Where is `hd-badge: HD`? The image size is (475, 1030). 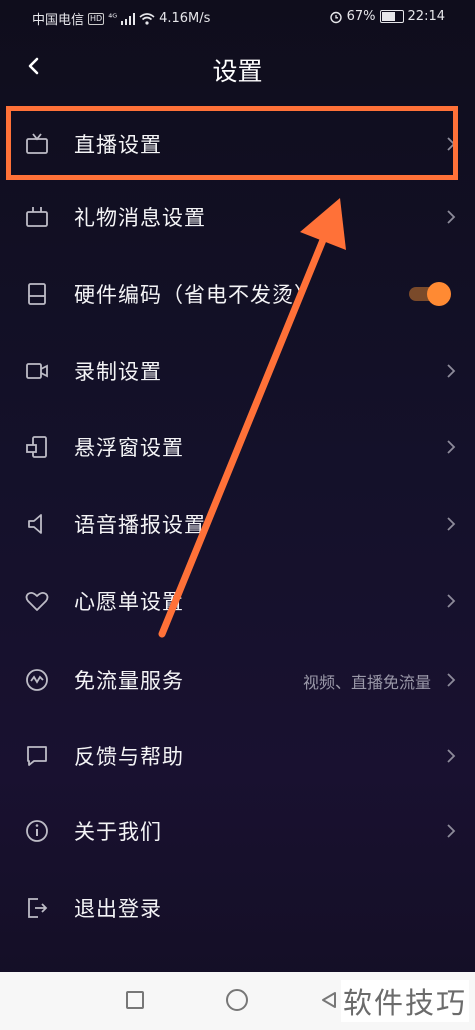 hd-badge: HD is located at coordinates (96, 18).